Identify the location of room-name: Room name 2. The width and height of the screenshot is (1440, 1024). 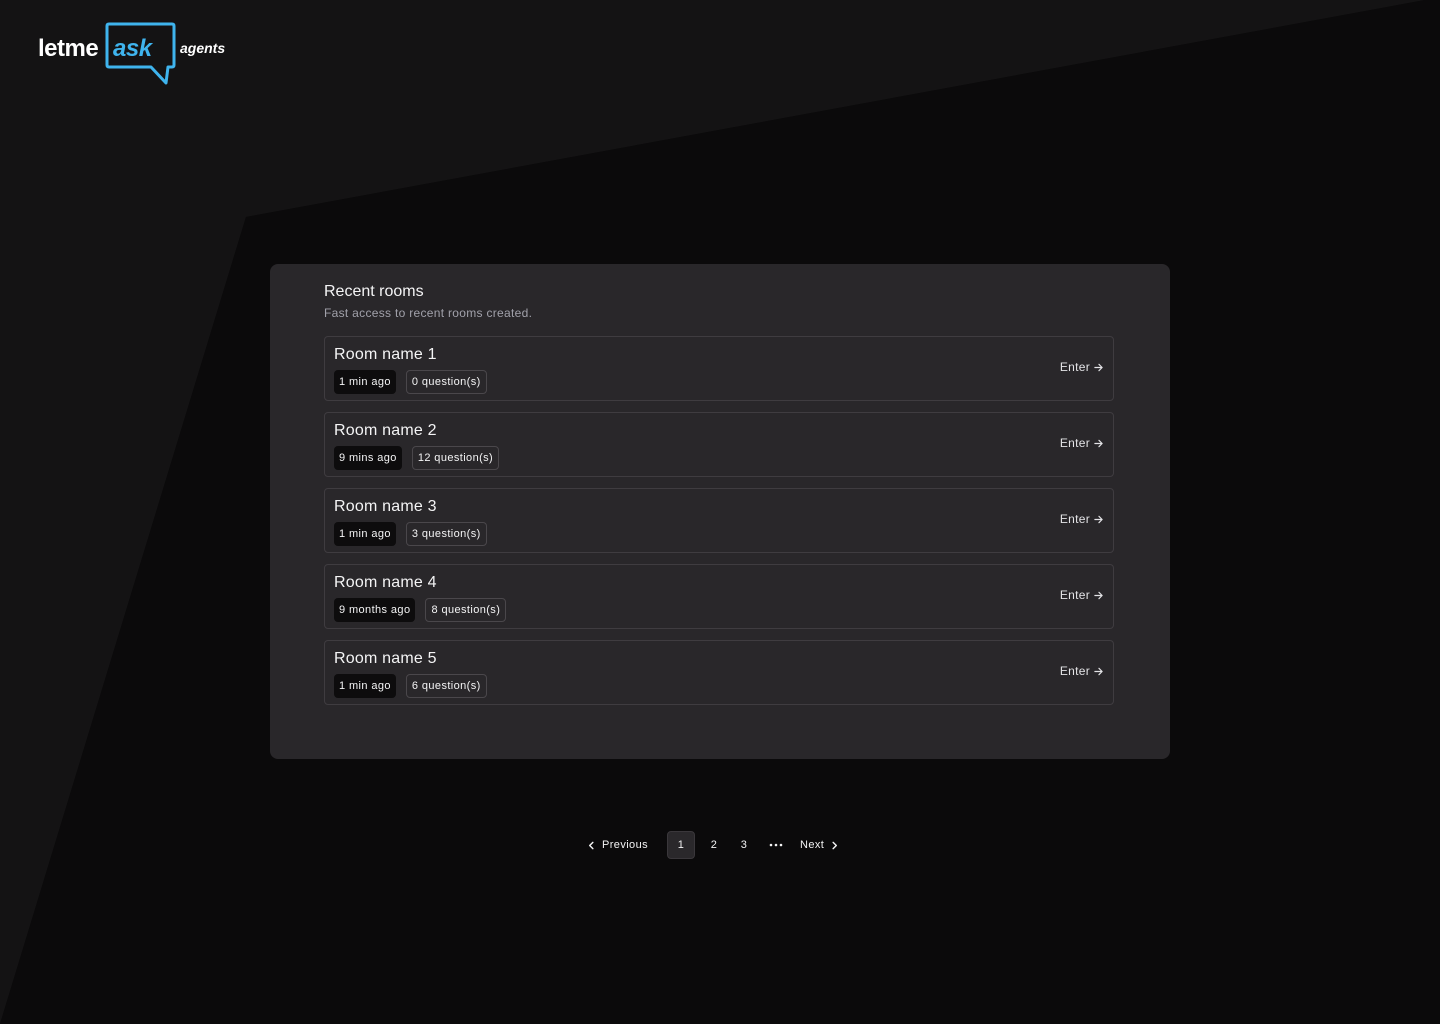
(385, 430).